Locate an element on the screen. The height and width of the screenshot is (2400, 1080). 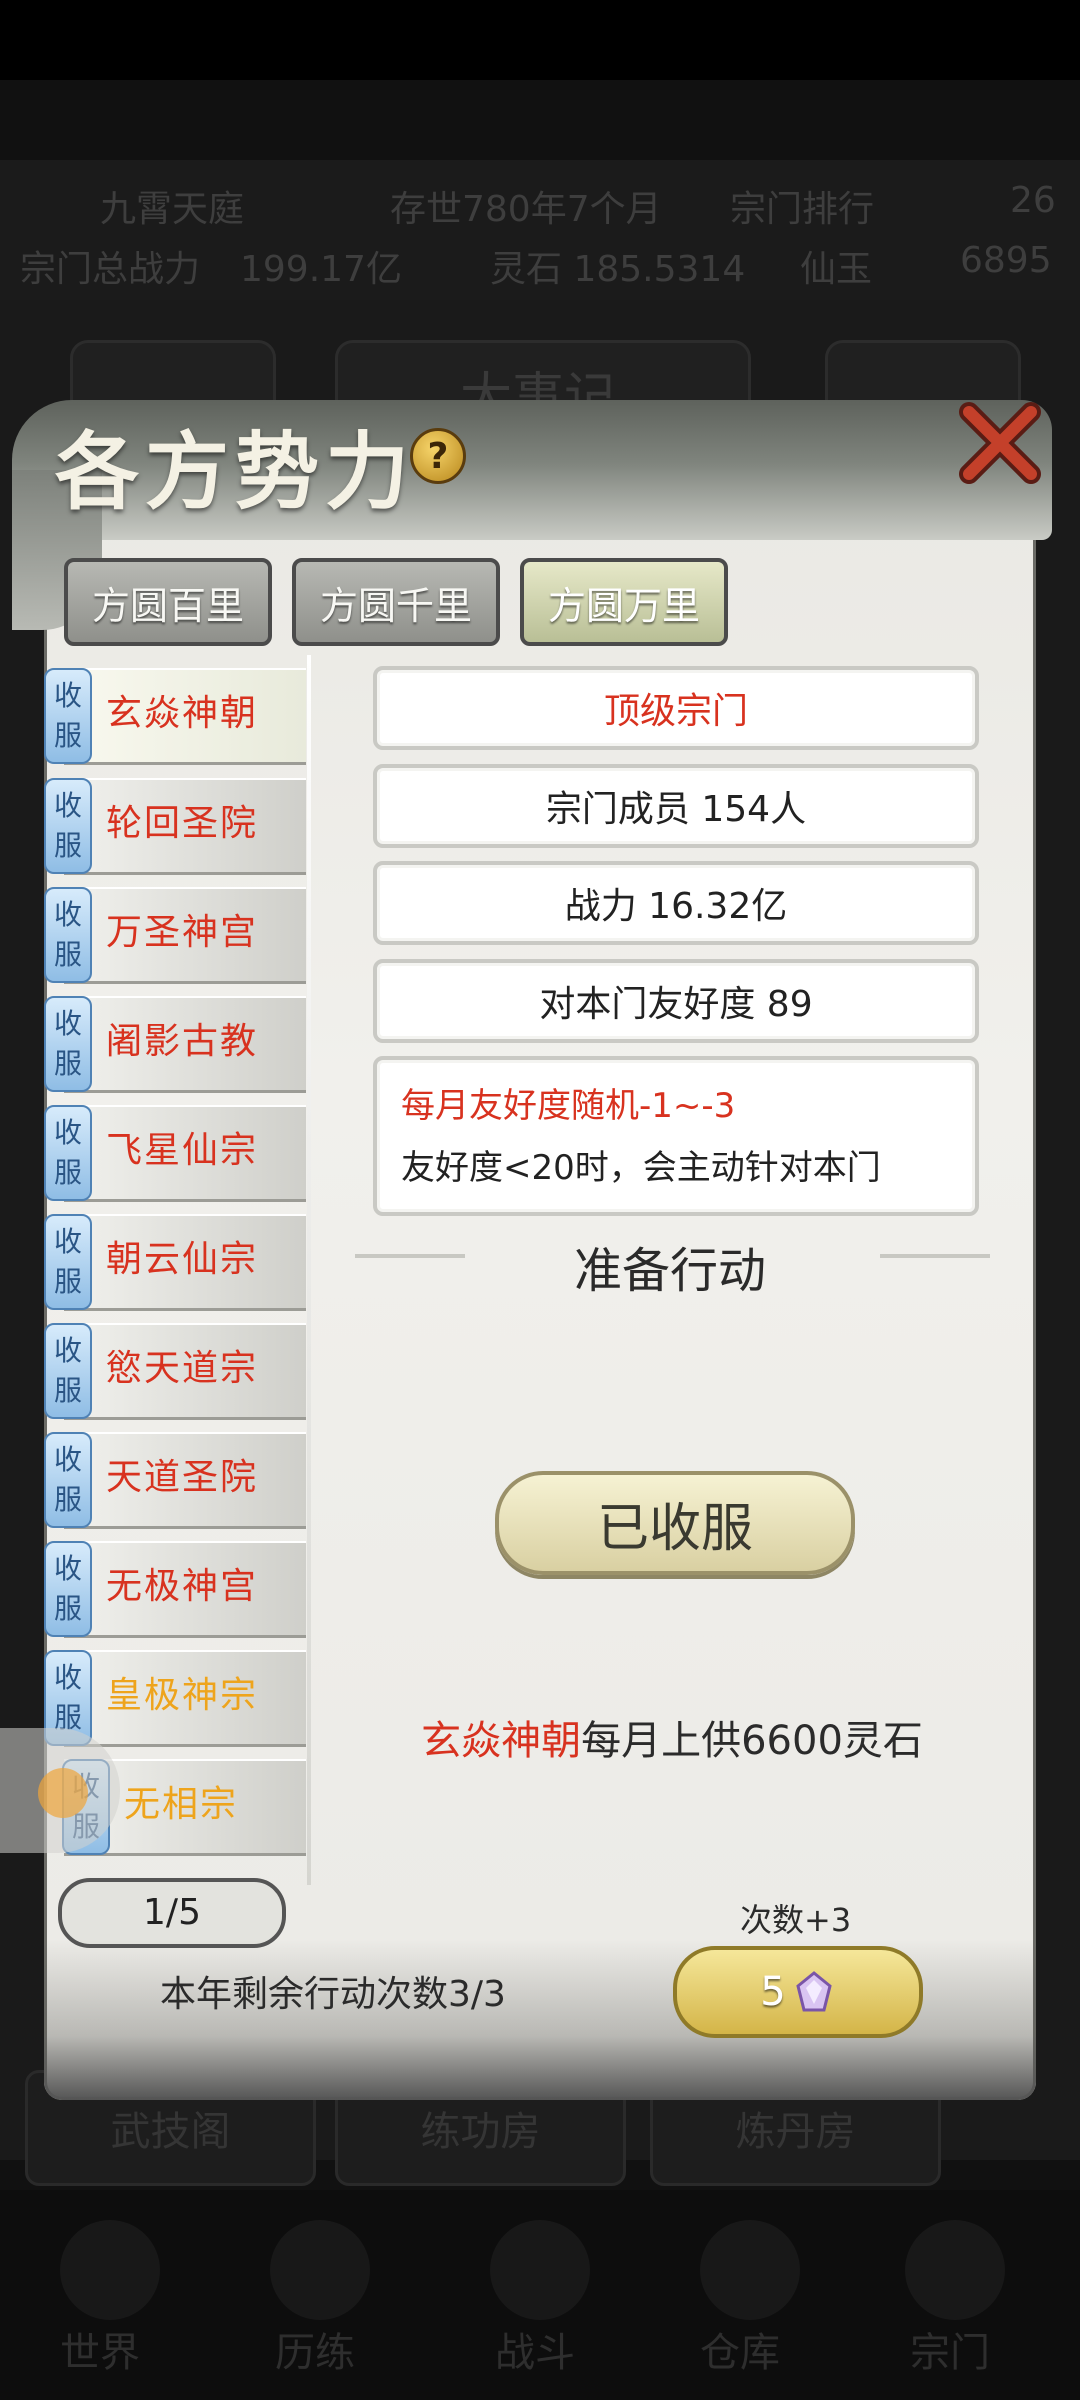
close-button is located at coordinates (1000, 443).